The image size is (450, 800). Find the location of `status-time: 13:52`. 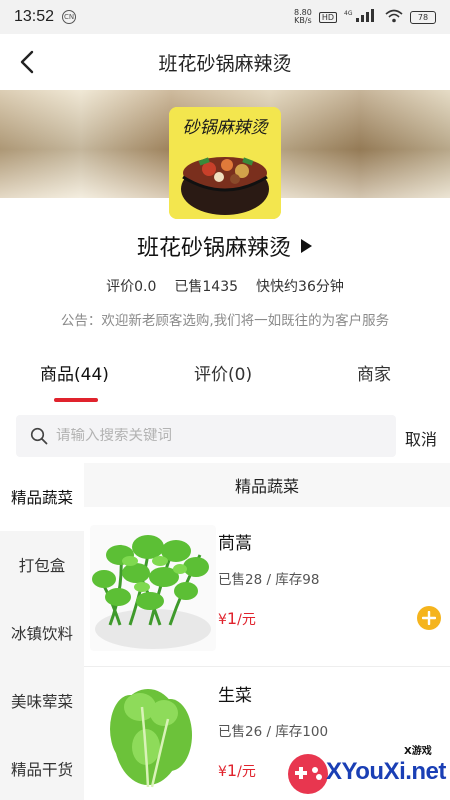

status-time: 13:52 is located at coordinates (34, 16).